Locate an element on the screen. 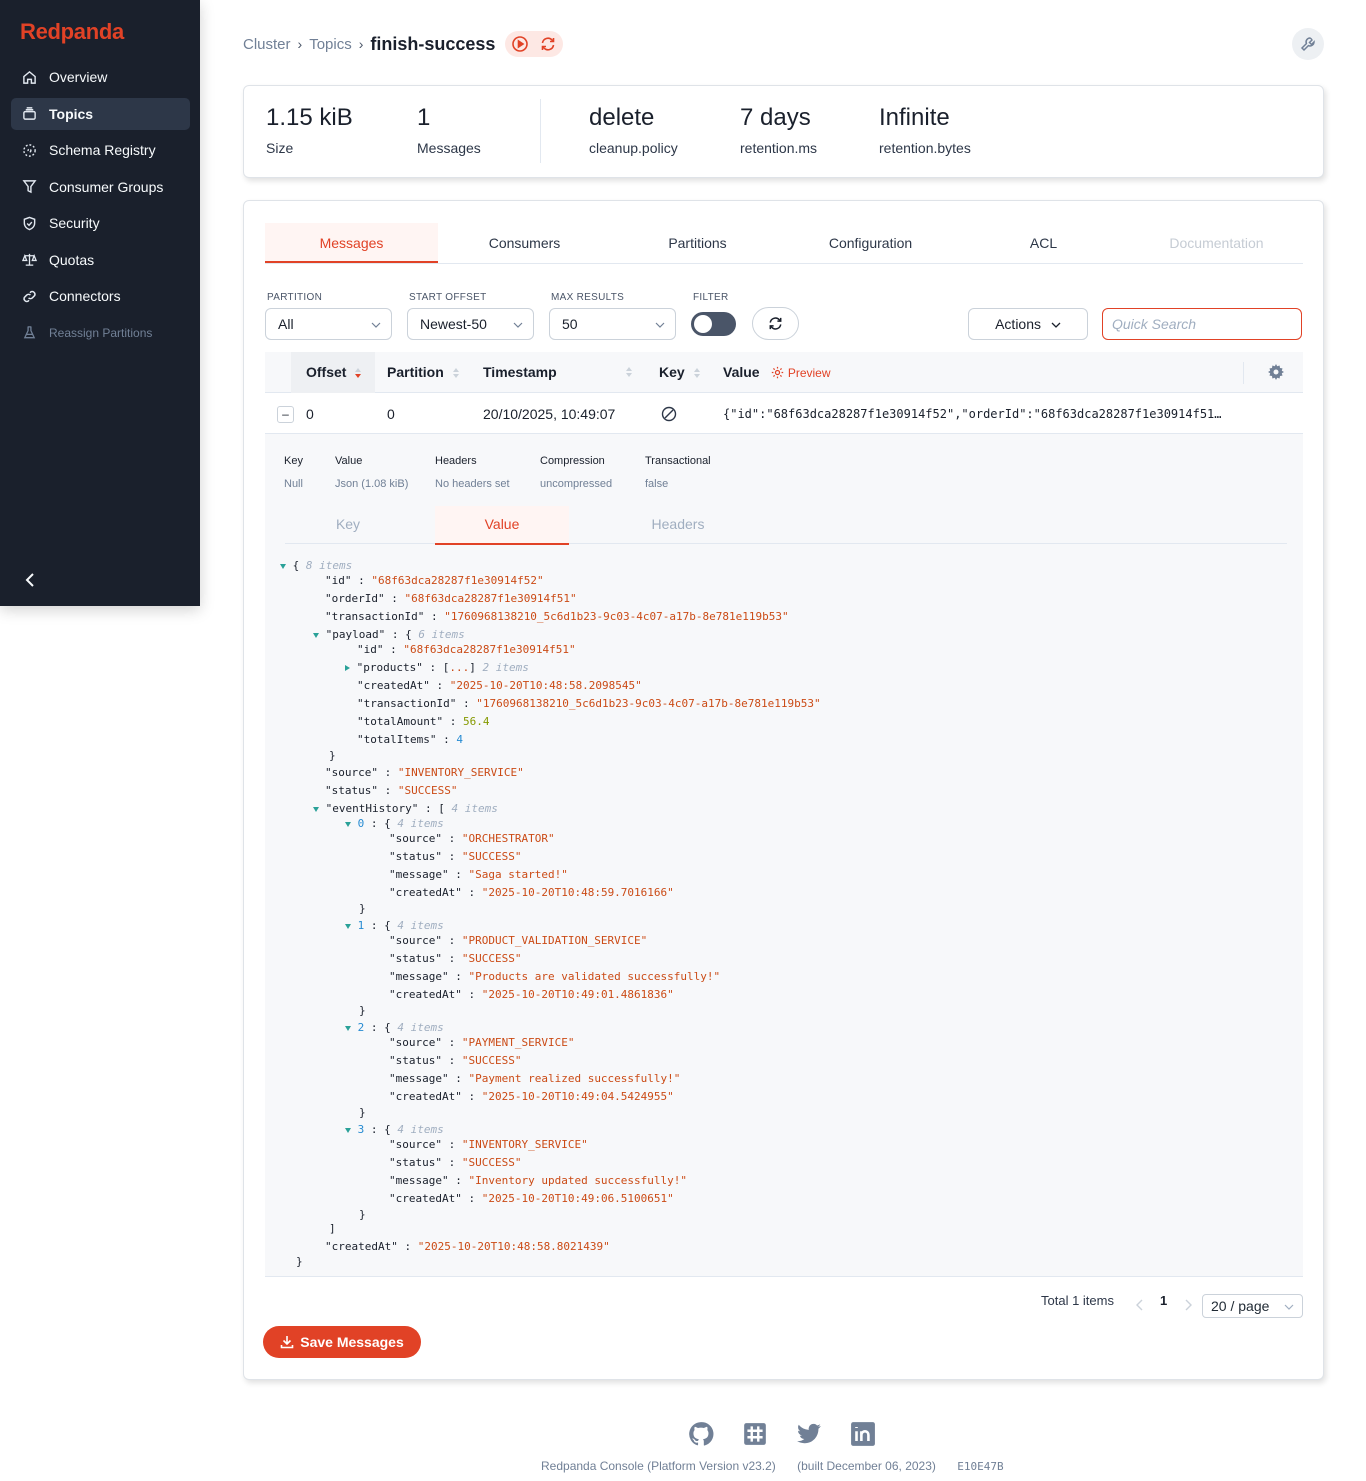 The width and height of the screenshot is (1366, 1481). tab-partitions: Partitions is located at coordinates (697, 243).